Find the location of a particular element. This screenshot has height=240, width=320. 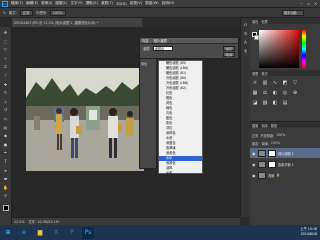

blur-tool-icon: ◆ is located at coordinates (6, 135).